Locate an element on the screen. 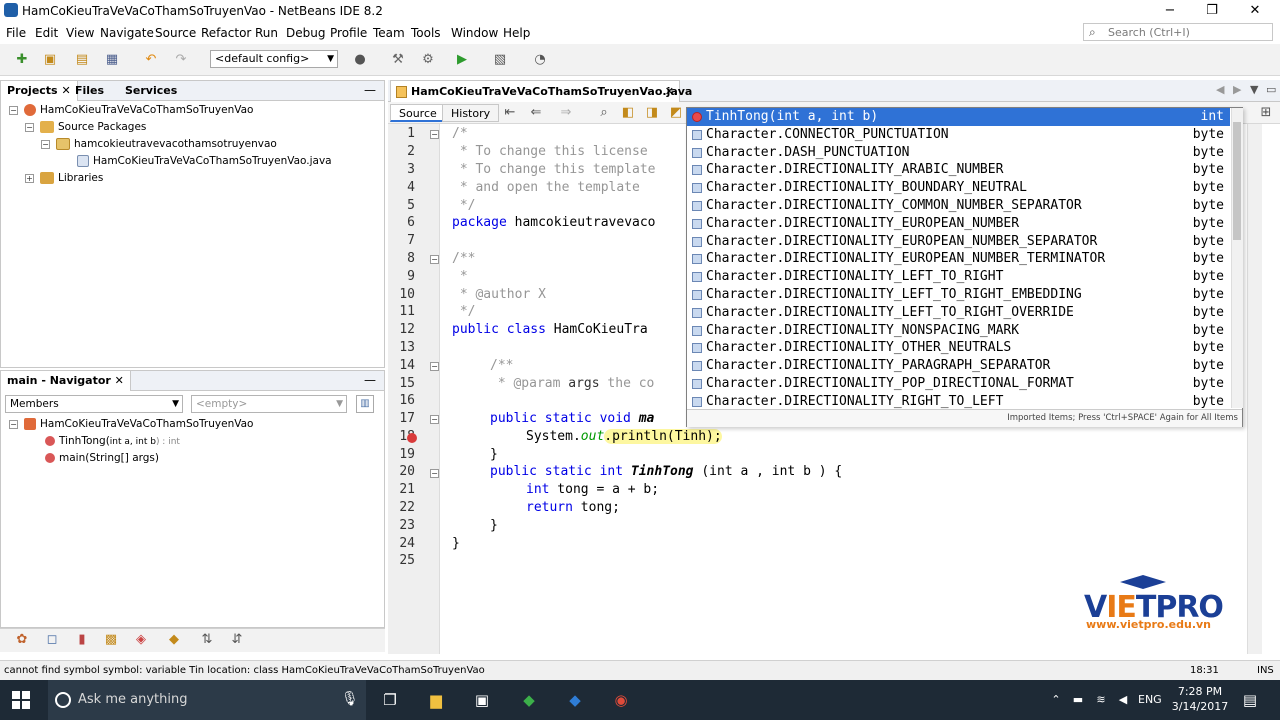  editor-vertical-scrollbar is located at coordinates (1254, 389).